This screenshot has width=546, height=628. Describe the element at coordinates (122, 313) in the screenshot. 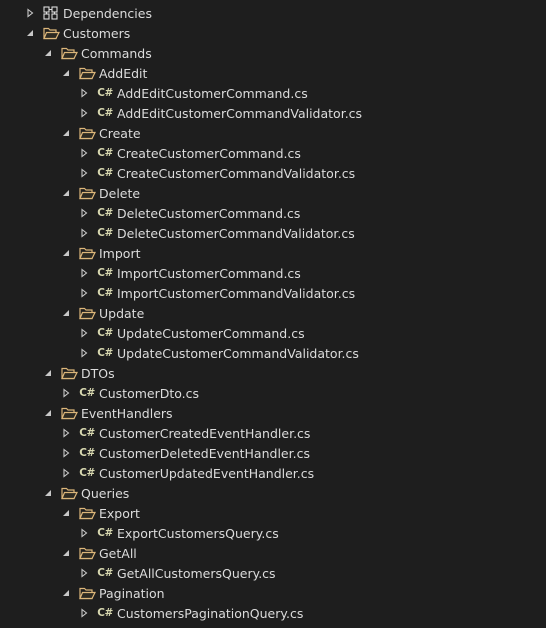

I see `tree-item-label: Update` at that location.